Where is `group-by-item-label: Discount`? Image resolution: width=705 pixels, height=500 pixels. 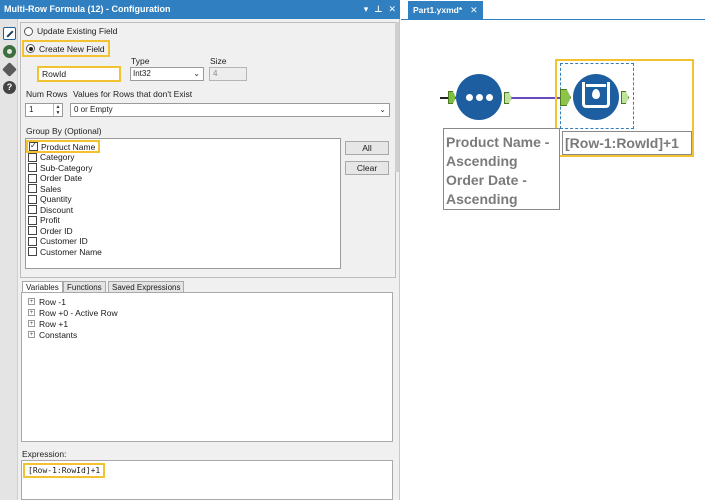 group-by-item-label: Discount is located at coordinates (57, 209).